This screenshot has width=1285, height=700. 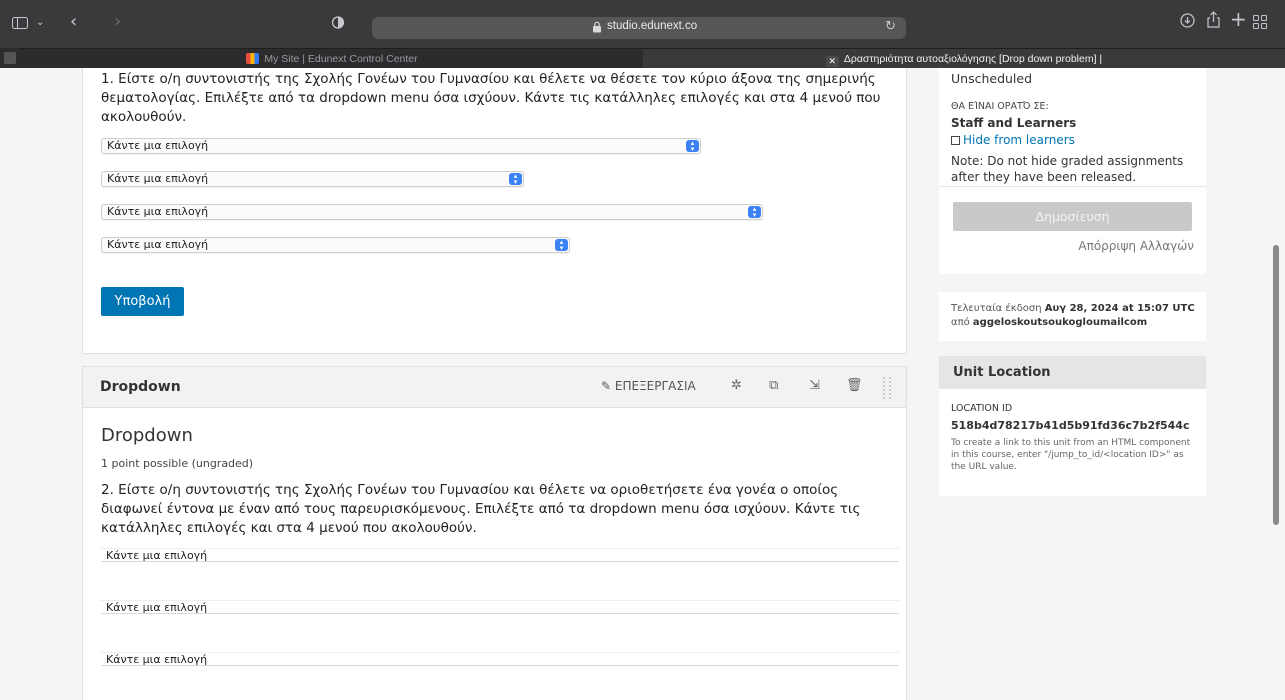 I want to click on sidebar-toggle-icon, so click(x=20, y=24).